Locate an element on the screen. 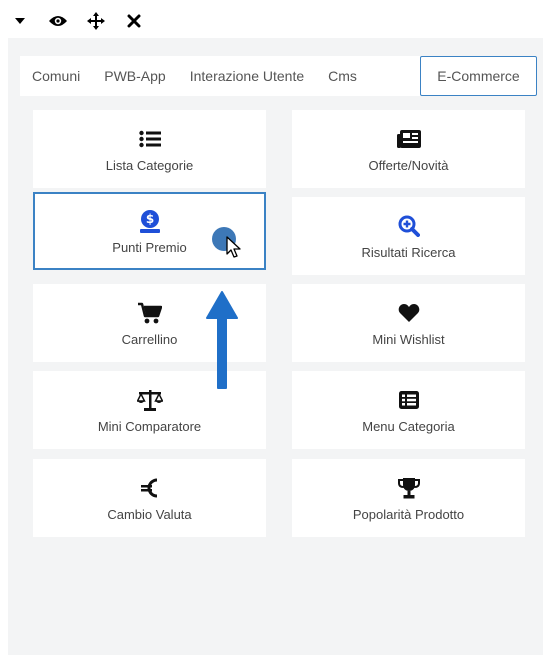 The image size is (543, 655). tab-e-commerce: E-Commerce is located at coordinates (478, 76).